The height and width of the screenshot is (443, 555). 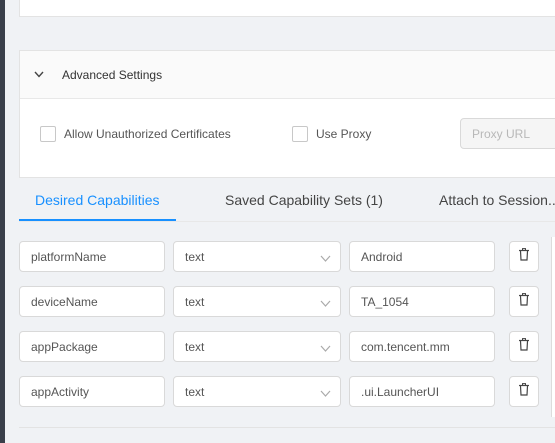 I want to click on allow-unauthorized-checkbox-row: Allow Unauthorized Certificates, so click(x=135, y=134).